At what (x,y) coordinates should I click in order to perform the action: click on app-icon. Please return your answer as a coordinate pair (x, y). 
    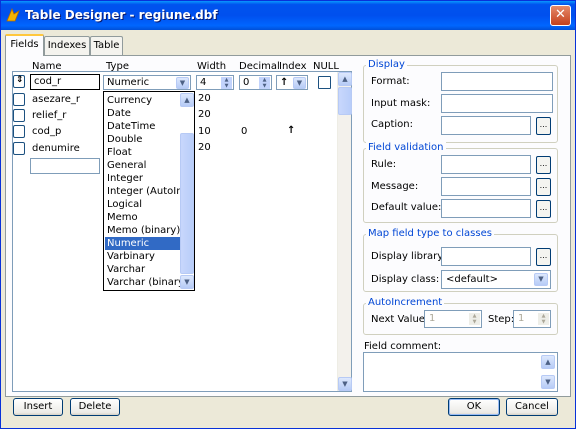
    Looking at the image, I should click on (13, 14).